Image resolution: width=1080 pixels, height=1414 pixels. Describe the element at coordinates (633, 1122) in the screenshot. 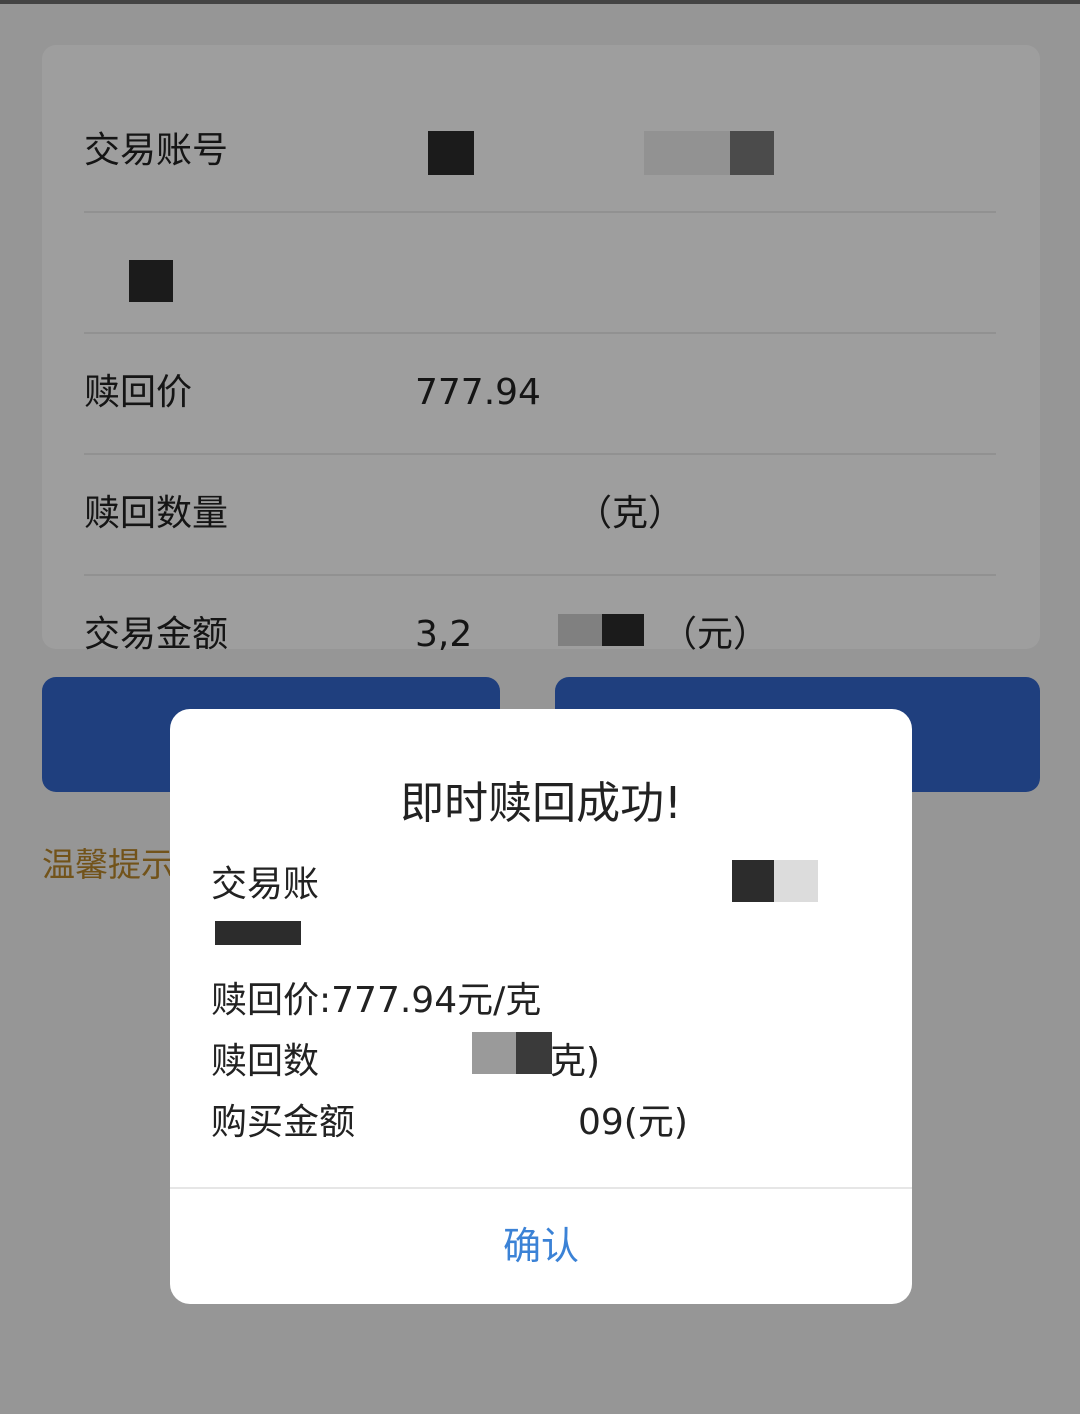

I see `dialog-amount-suffix: 09(元)` at that location.